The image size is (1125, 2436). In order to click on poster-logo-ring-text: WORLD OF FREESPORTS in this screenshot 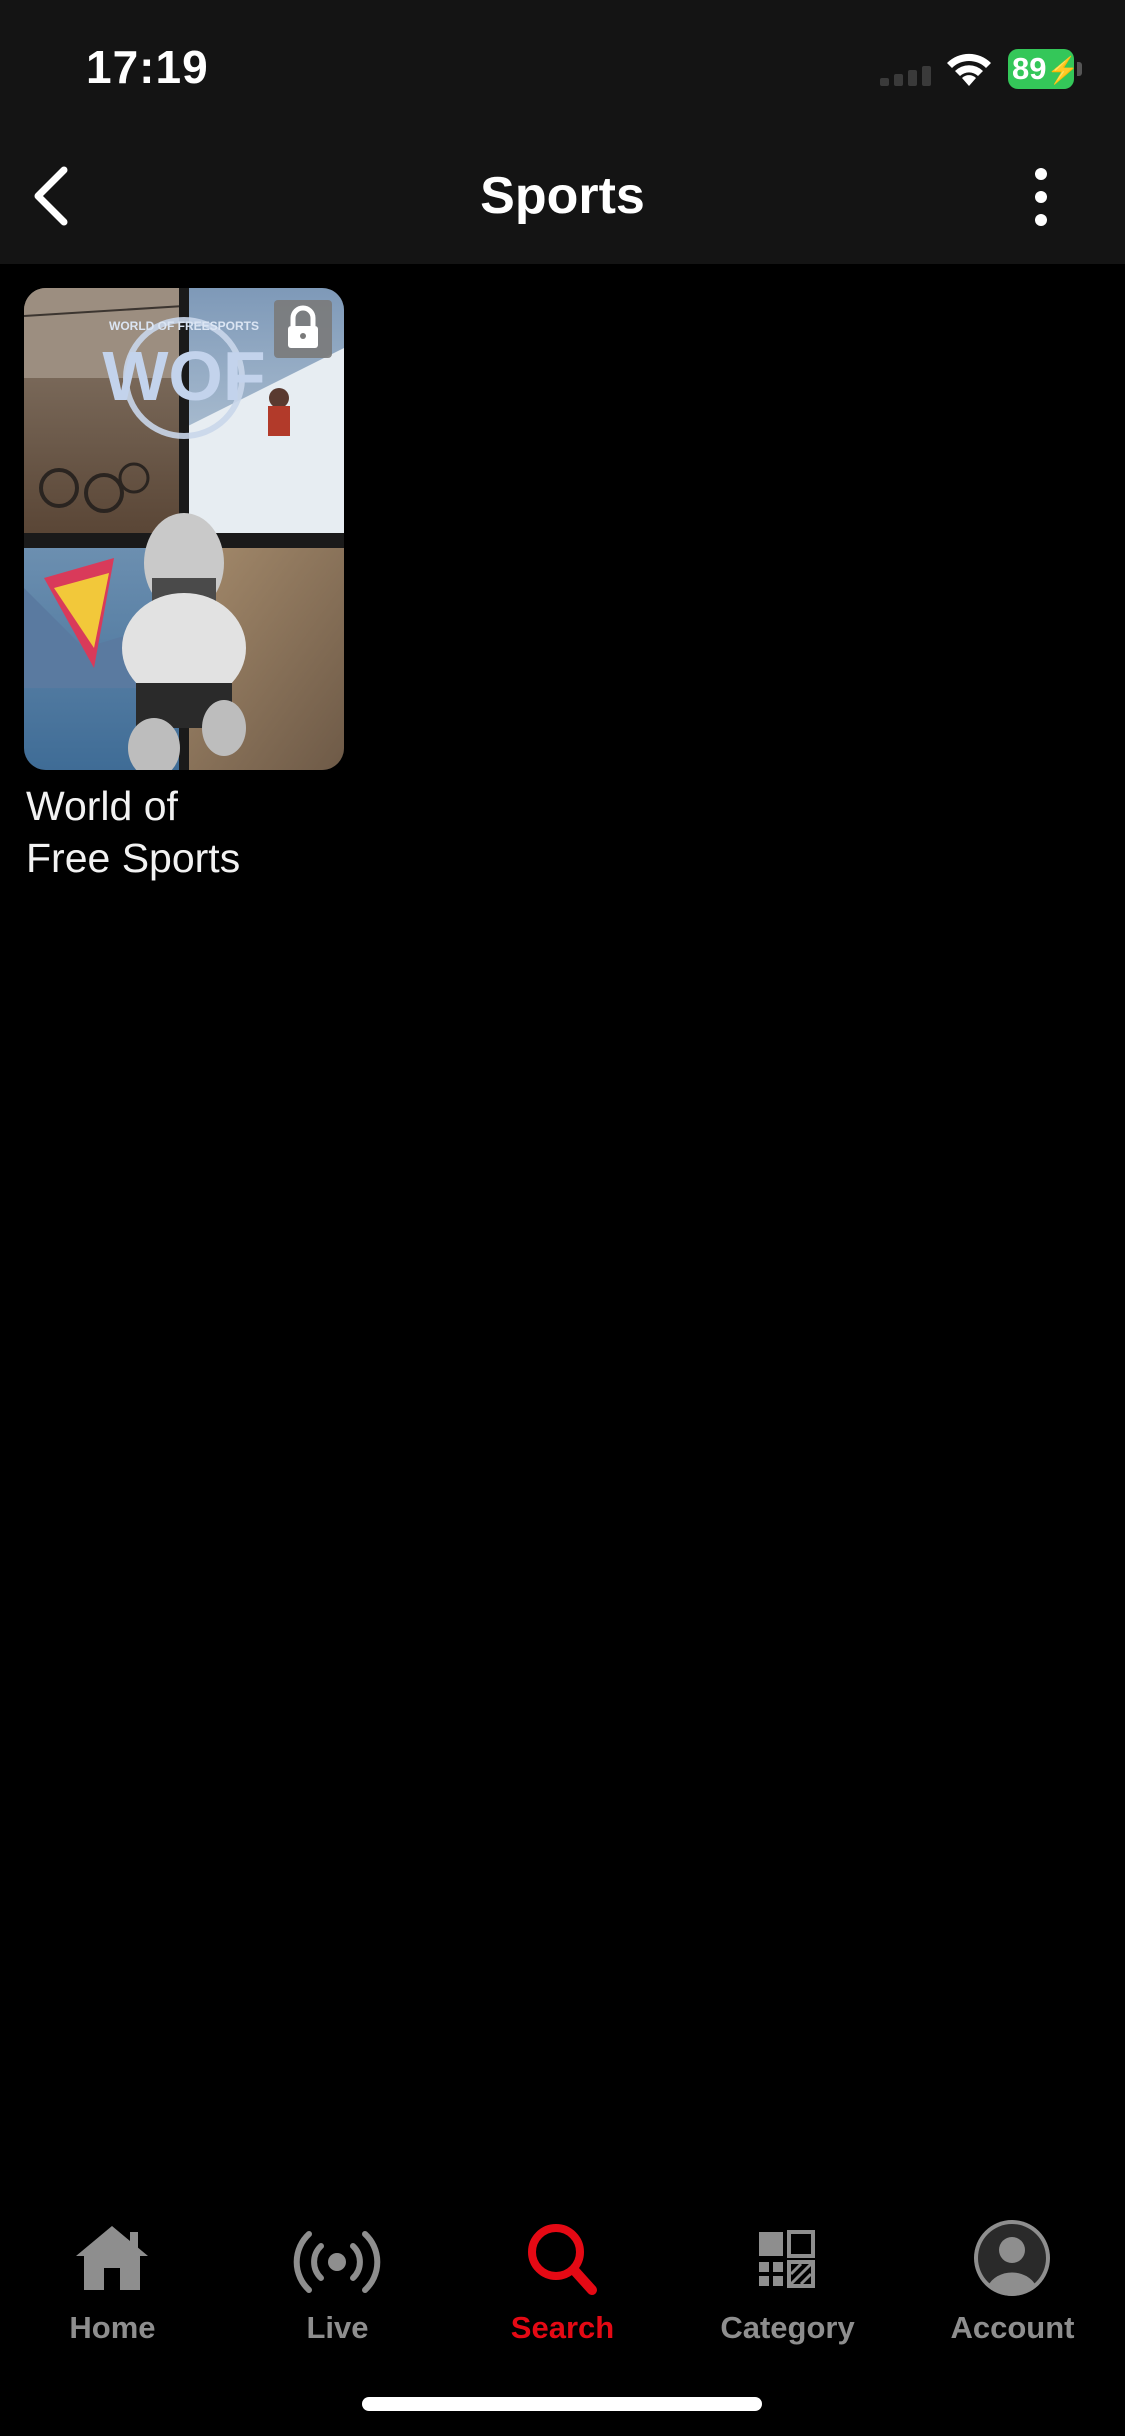, I will do `click(184, 326)`.